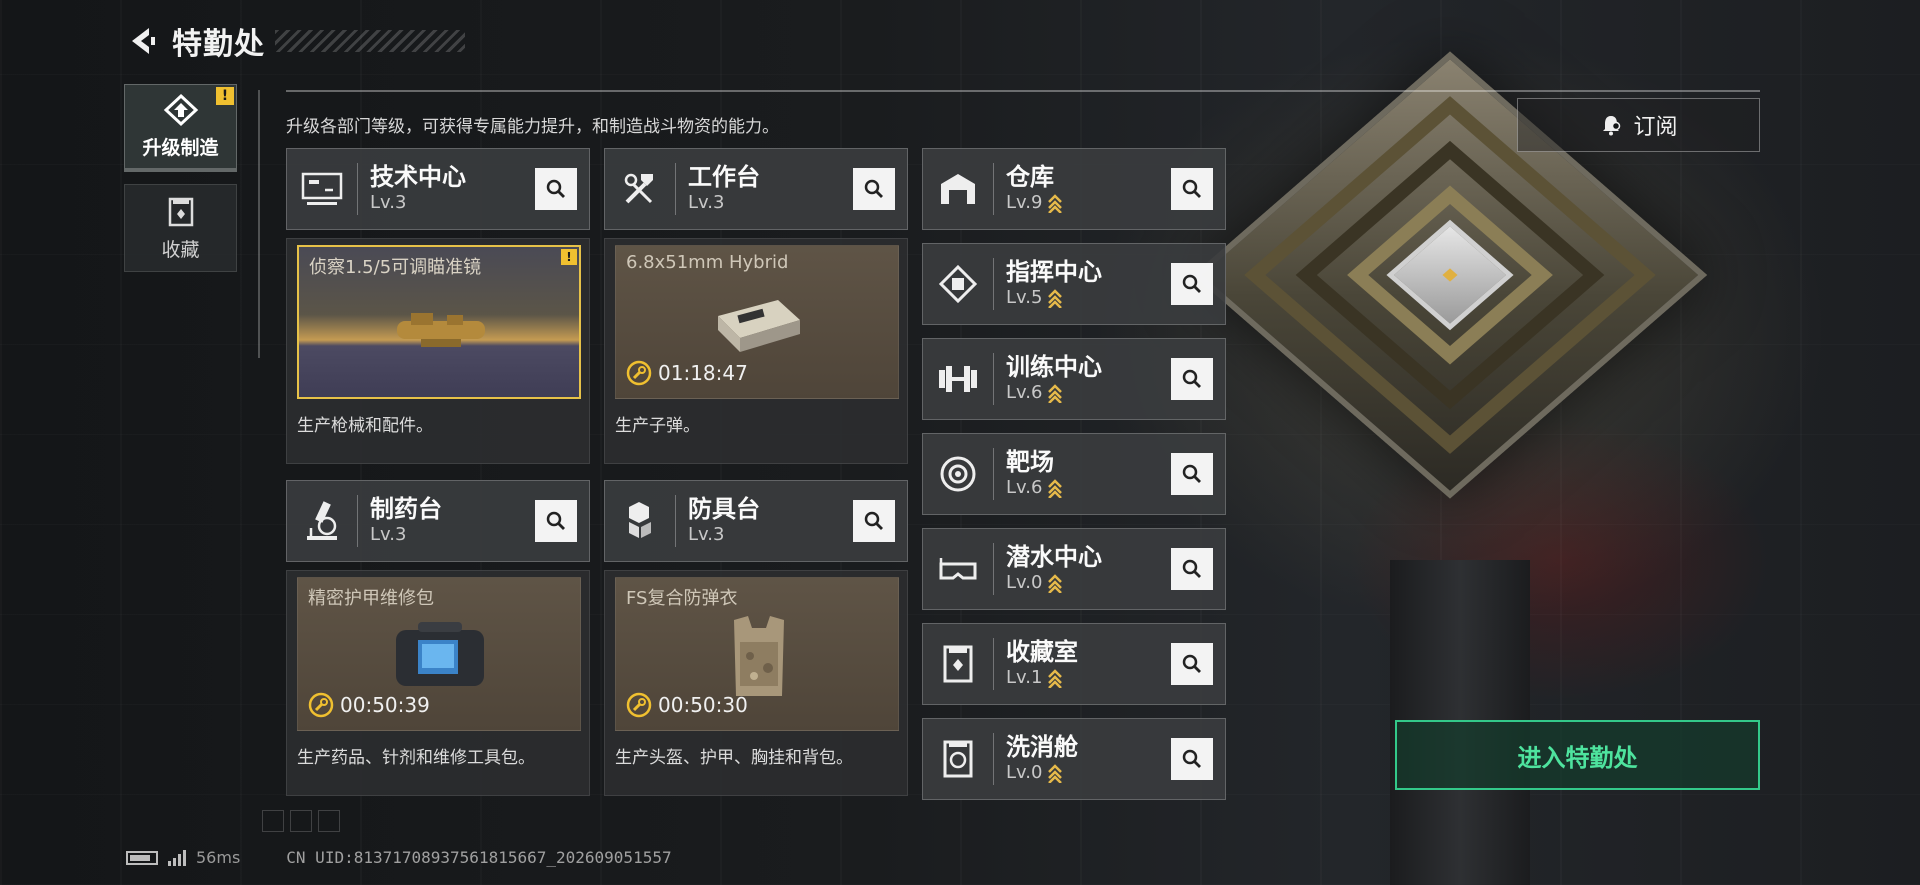  I want to click on target-icon, so click(958, 474).